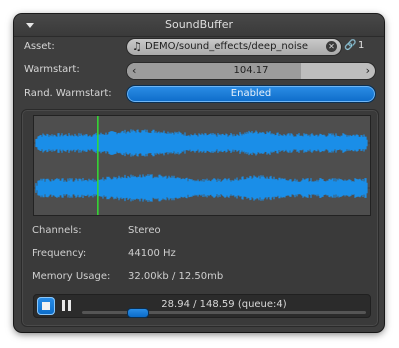 The height and width of the screenshot is (348, 399). I want to click on progress-track, so click(224, 313).